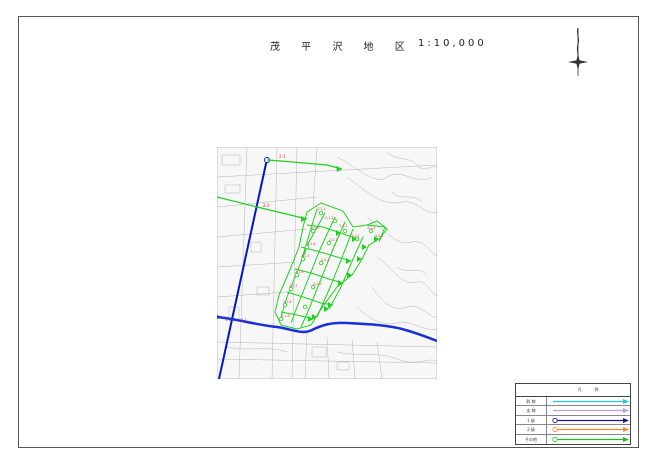  I want to click on svg-text: 2-1-2, so click(329, 218).